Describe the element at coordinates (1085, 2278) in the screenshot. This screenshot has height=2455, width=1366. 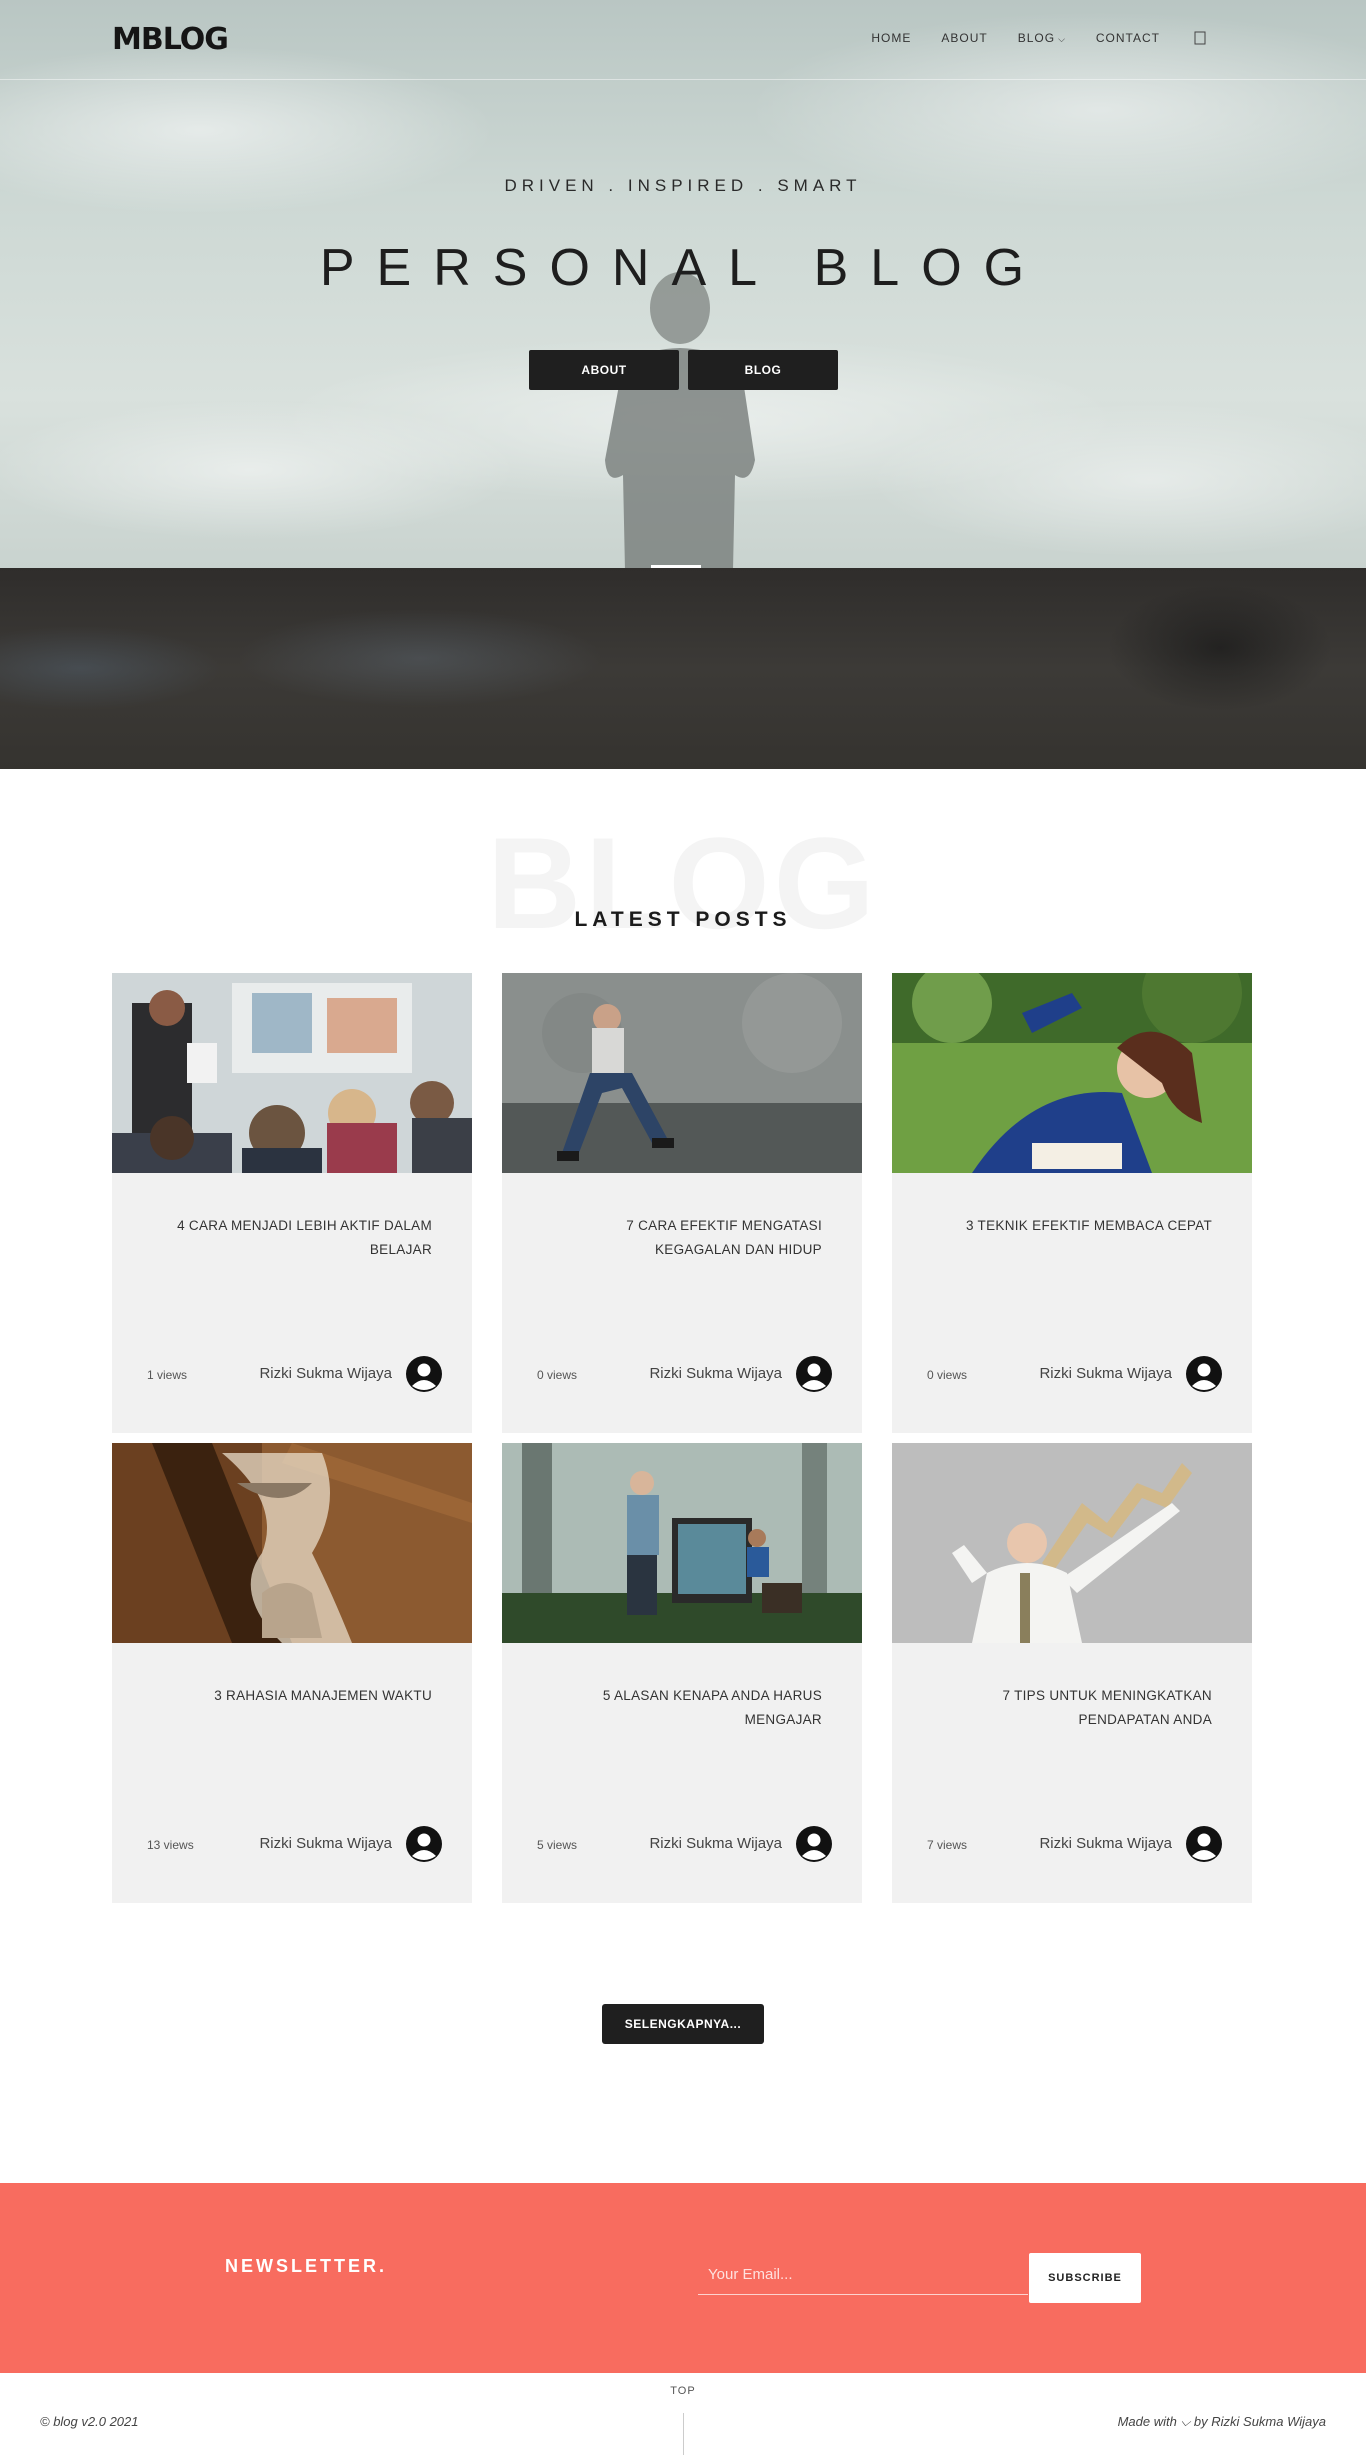
I see `subscribe-button: SUBSCRIBE` at that location.